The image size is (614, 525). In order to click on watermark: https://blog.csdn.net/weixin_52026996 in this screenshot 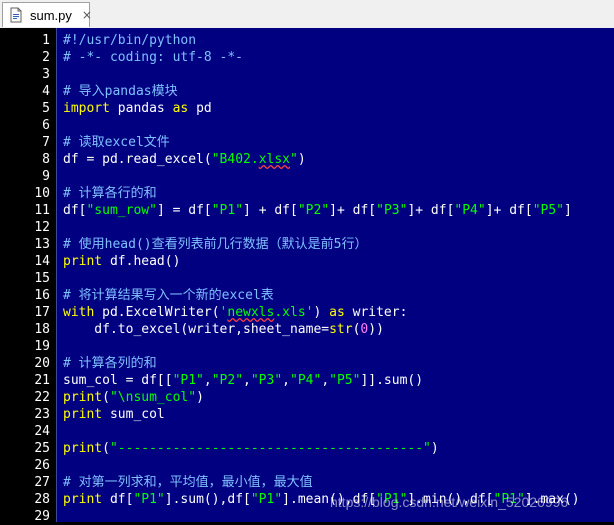, I will do `click(449, 502)`.